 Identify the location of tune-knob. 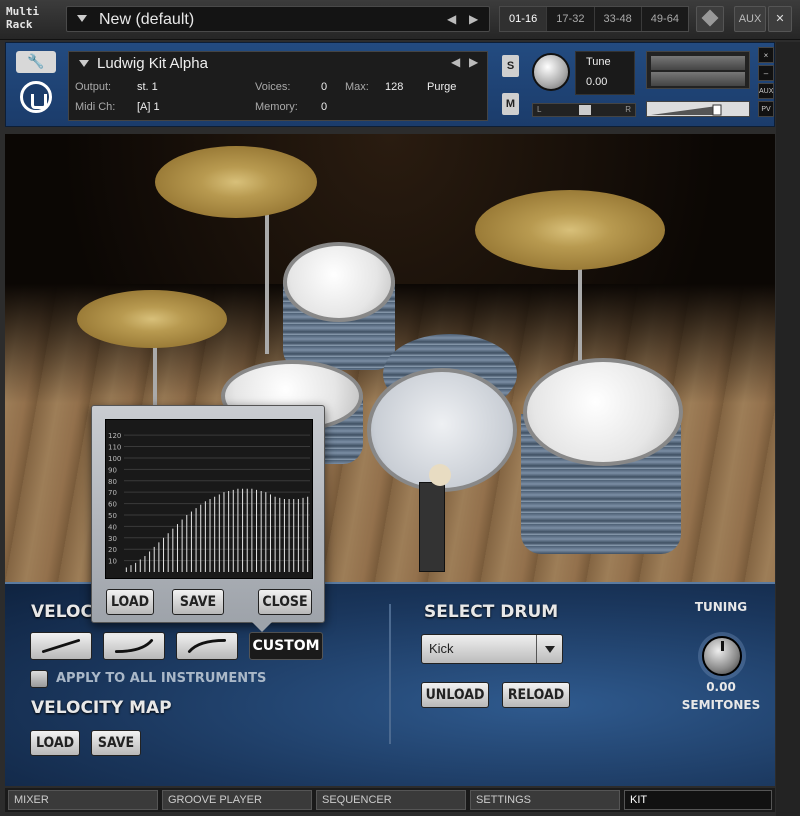
(551, 72).